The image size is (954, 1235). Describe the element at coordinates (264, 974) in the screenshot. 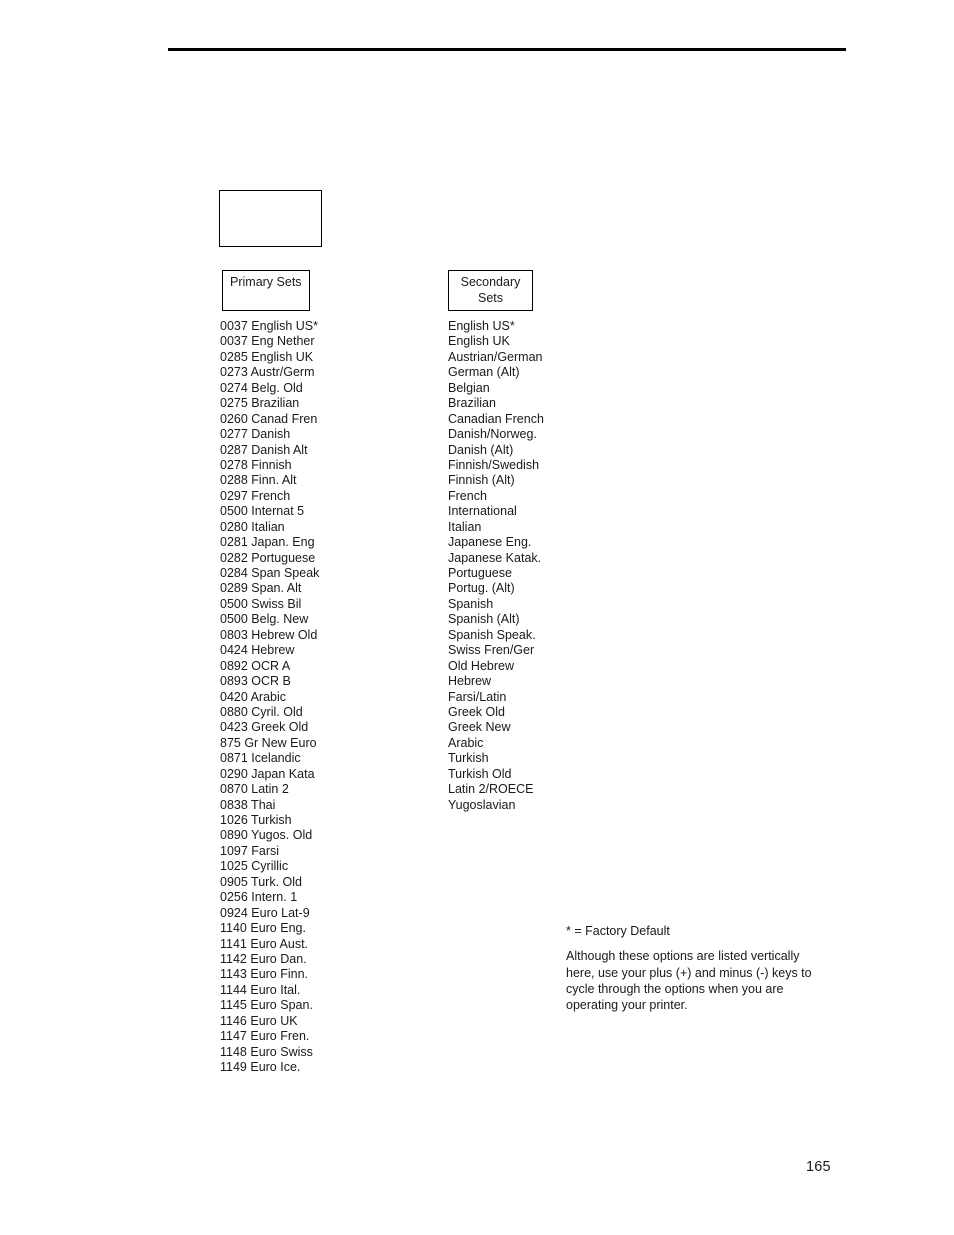

I see `primary-set-item: 1143 Euro Finn.` at that location.